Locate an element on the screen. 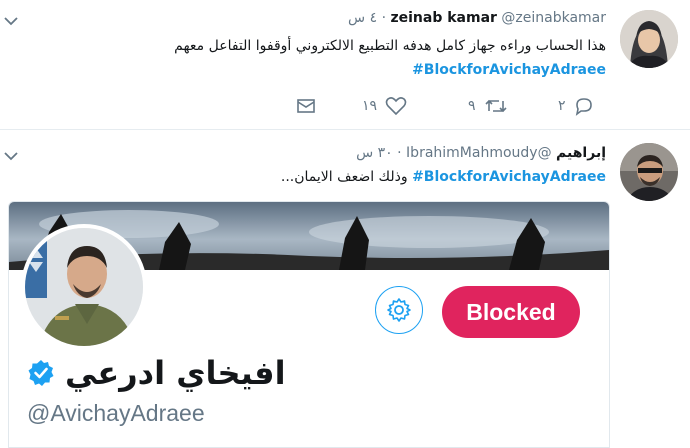 The width and height of the screenshot is (690, 448). timestamp: ٣٠ س is located at coordinates (374, 153).